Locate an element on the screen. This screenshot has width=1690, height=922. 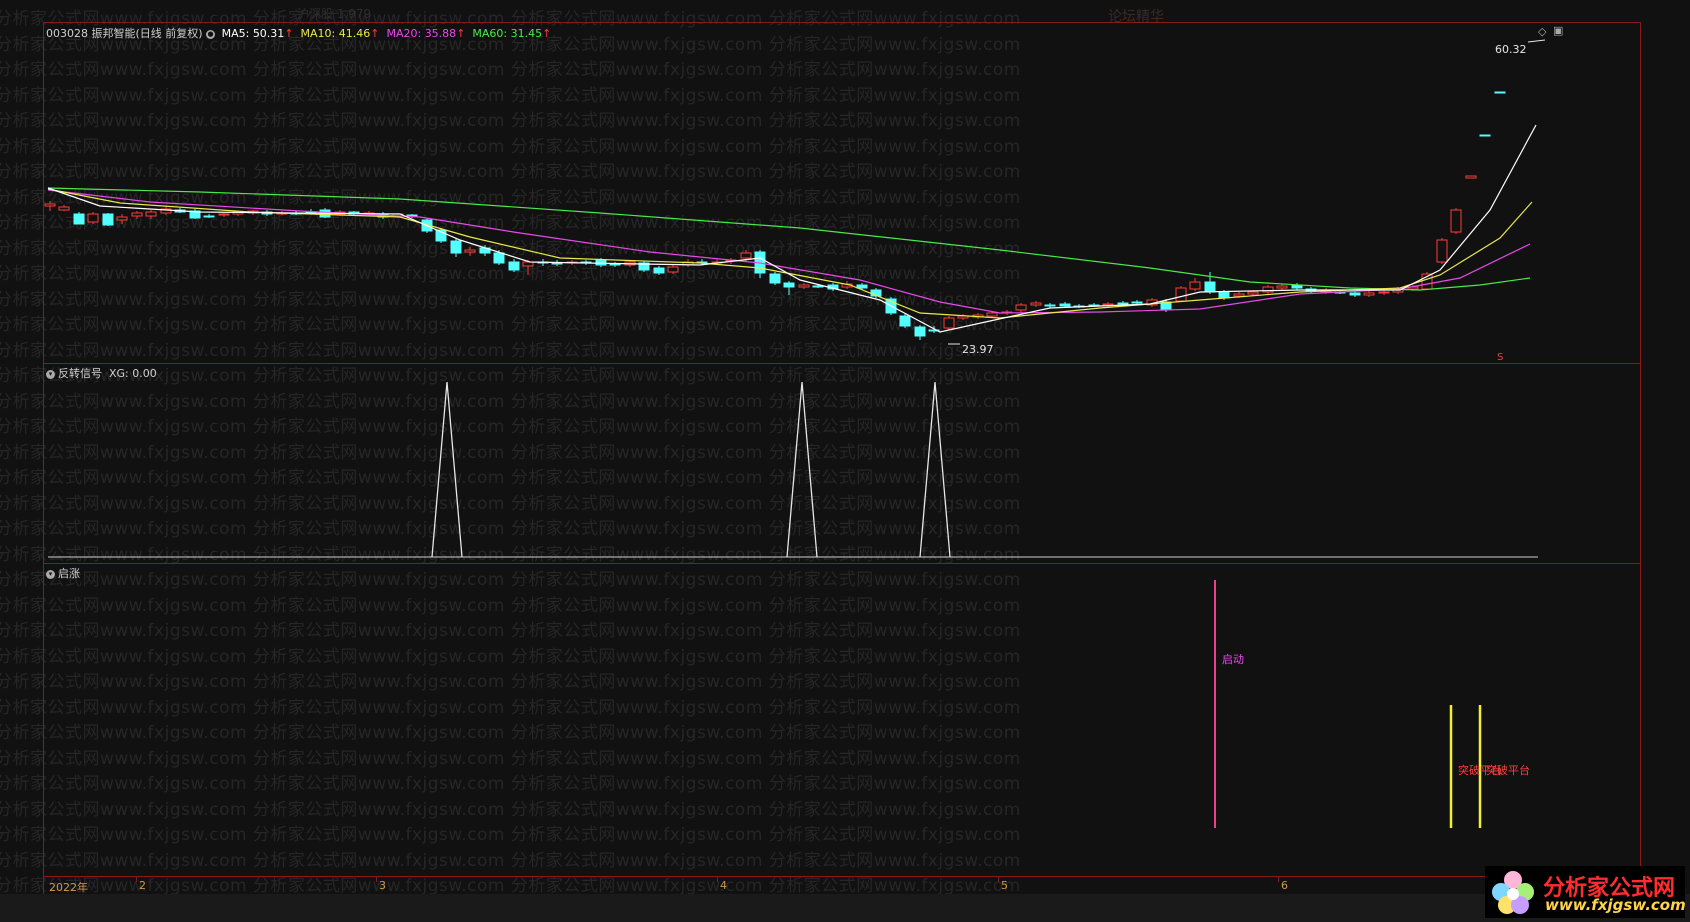
time-axis: 2022年 2 3 4 5 6 is located at coordinates (842, 885).